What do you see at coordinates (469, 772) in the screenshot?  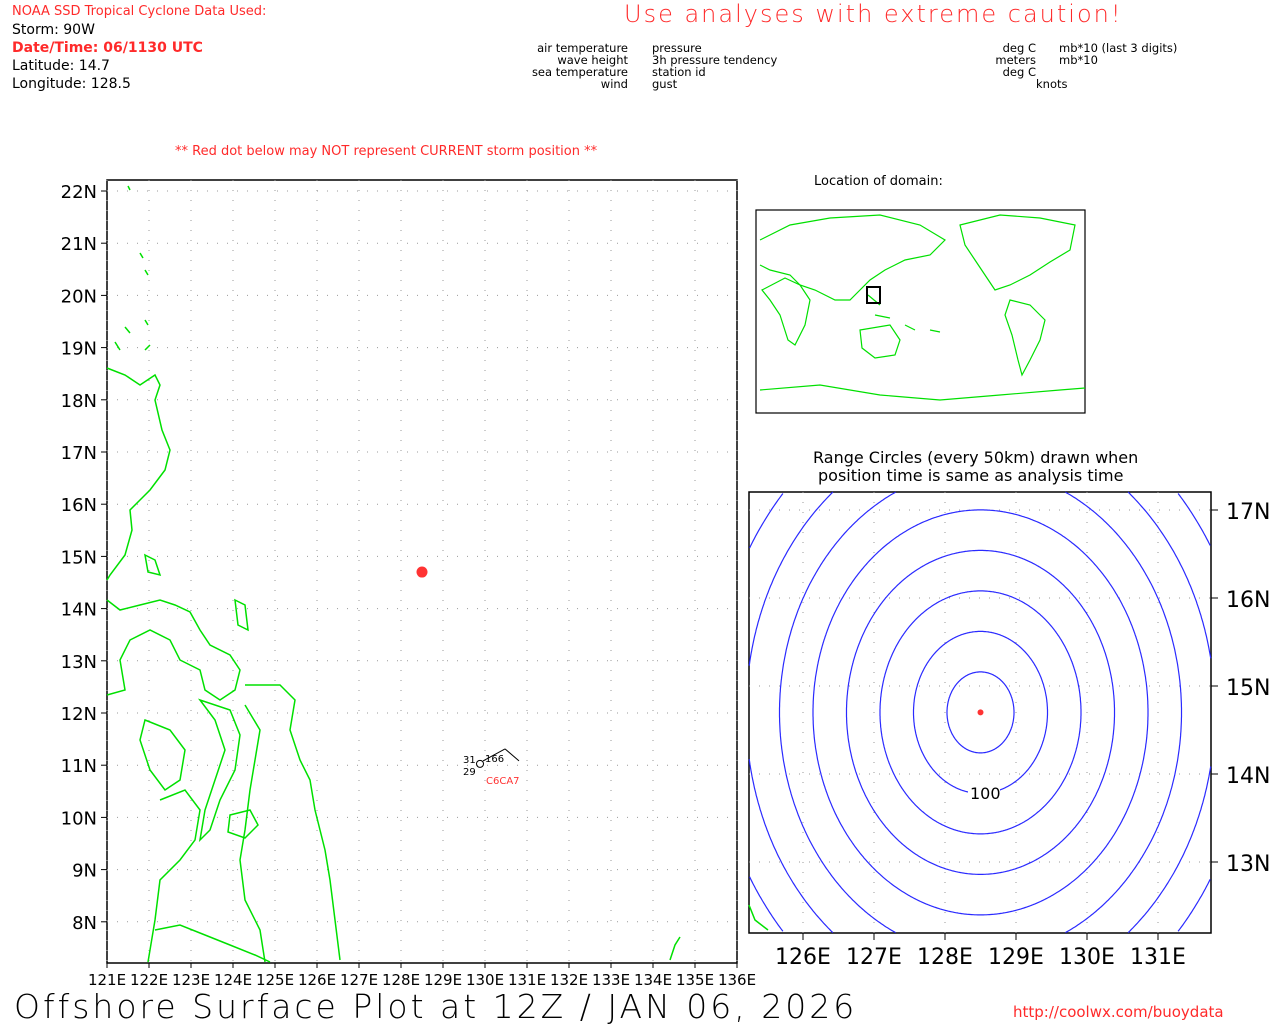 I see `station-sea-temp: 29` at bounding box center [469, 772].